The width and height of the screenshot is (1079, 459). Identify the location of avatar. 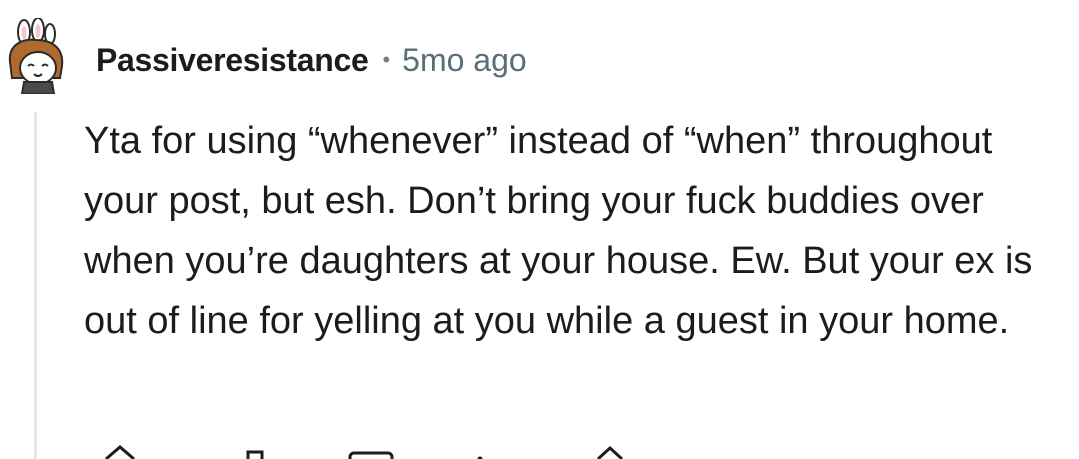
(36, 56).